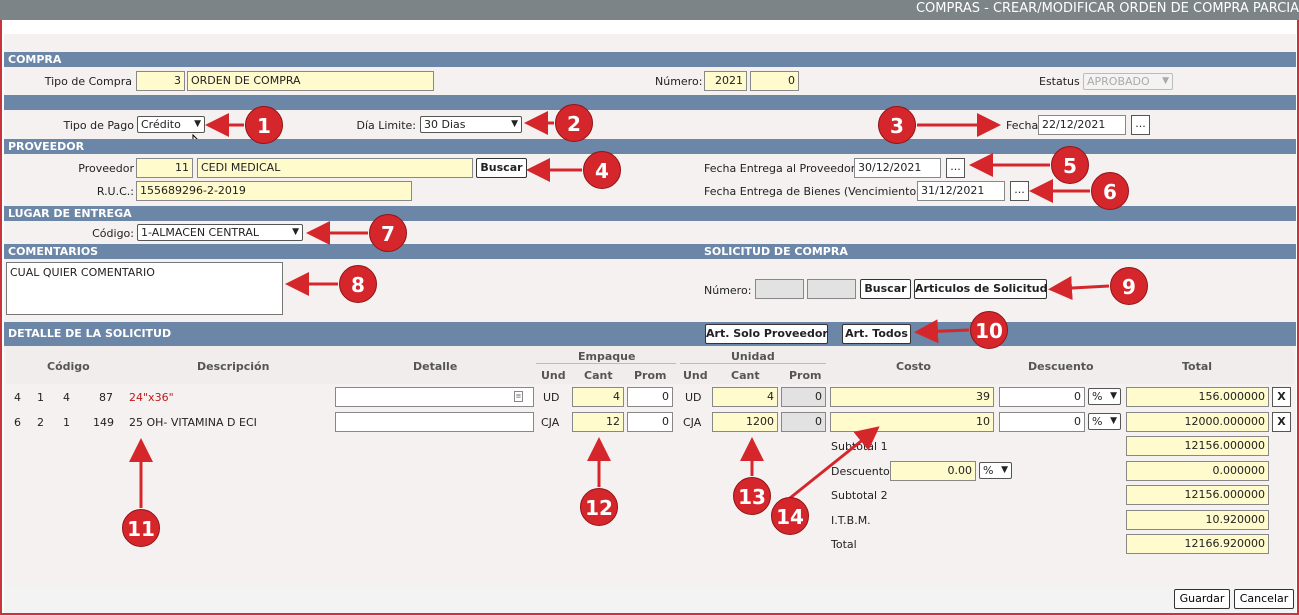 Image resolution: width=1299 pixels, height=615 pixels. What do you see at coordinates (989, 330) in the screenshot?
I see `annotation-10: 10` at bounding box center [989, 330].